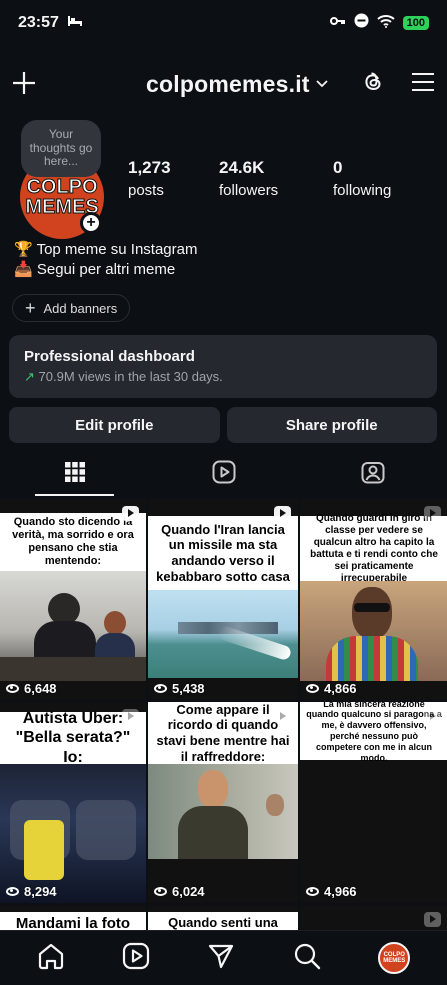 This screenshot has width=447, height=985. Describe the element at coordinates (242, 167) in the screenshot. I see `followers-count: 24.6K` at that location.